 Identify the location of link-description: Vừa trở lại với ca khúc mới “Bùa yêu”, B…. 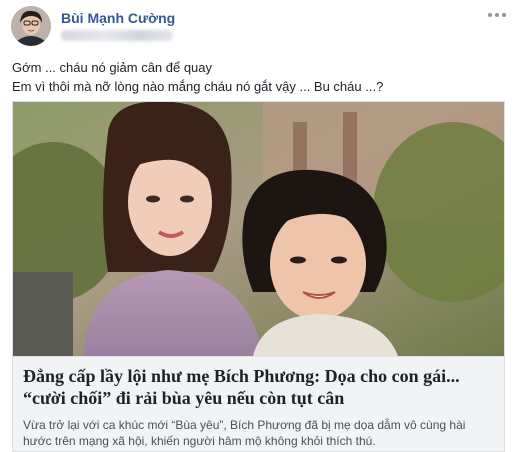
(244, 433).